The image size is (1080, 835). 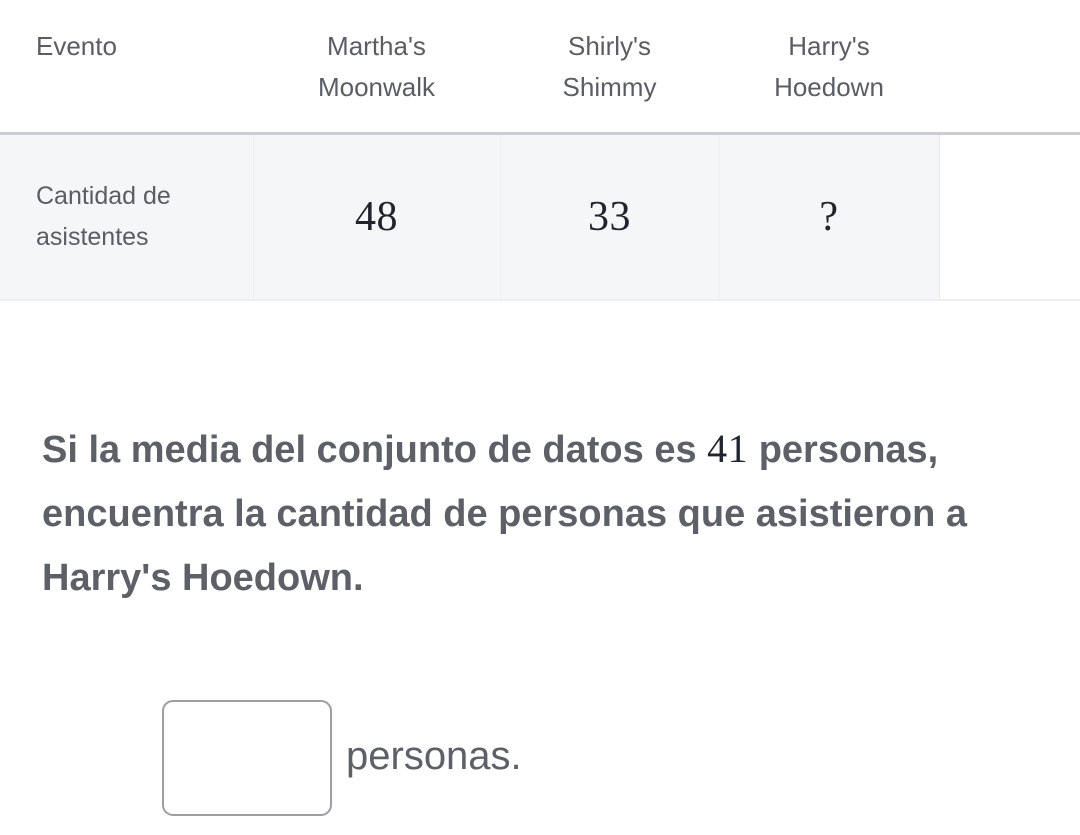 I want to click on header-cell-shirlys-shimmy: Shirly's Shimmy, so click(x=609, y=67).